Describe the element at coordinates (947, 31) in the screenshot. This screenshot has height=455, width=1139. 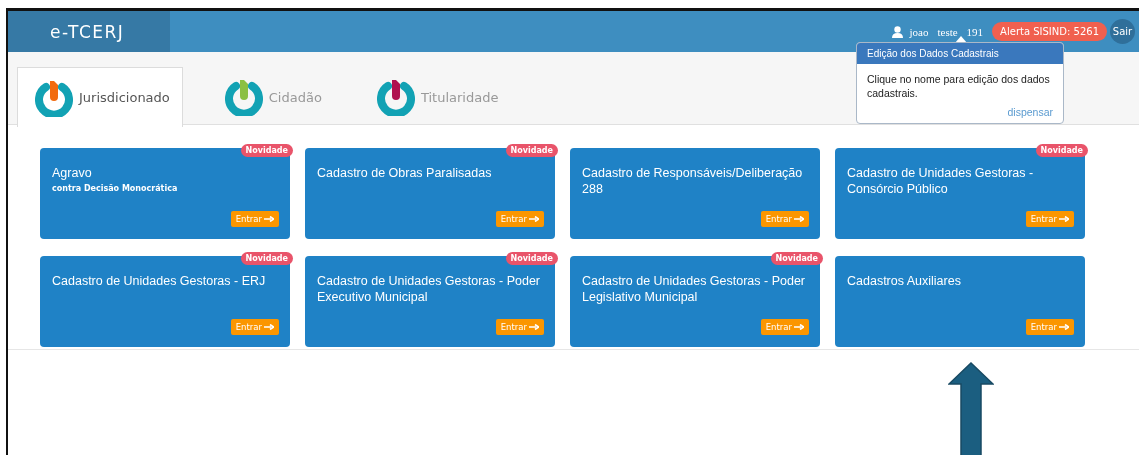
I see `user-last-name: teste` at that location.